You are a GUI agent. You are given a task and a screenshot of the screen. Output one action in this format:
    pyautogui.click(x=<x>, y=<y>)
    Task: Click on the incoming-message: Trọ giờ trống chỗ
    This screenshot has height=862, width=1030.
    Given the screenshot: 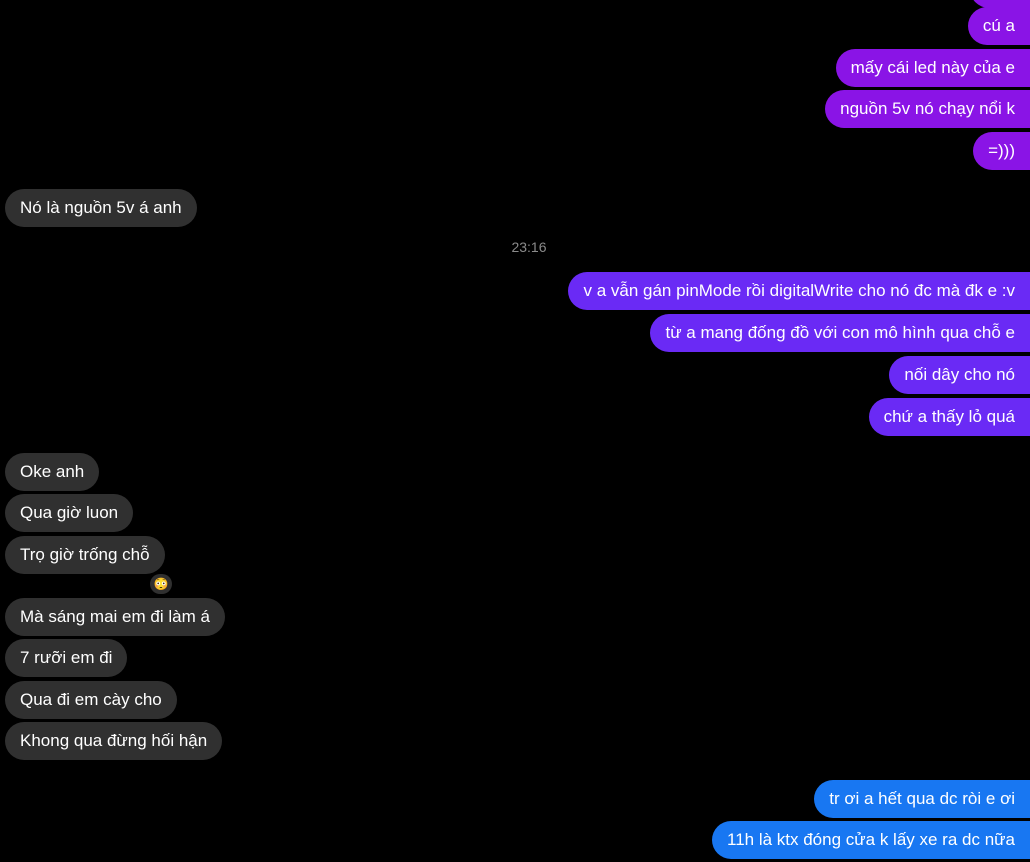 What is the action you would take?
    pyautogui.click(x=85, y=555)
    